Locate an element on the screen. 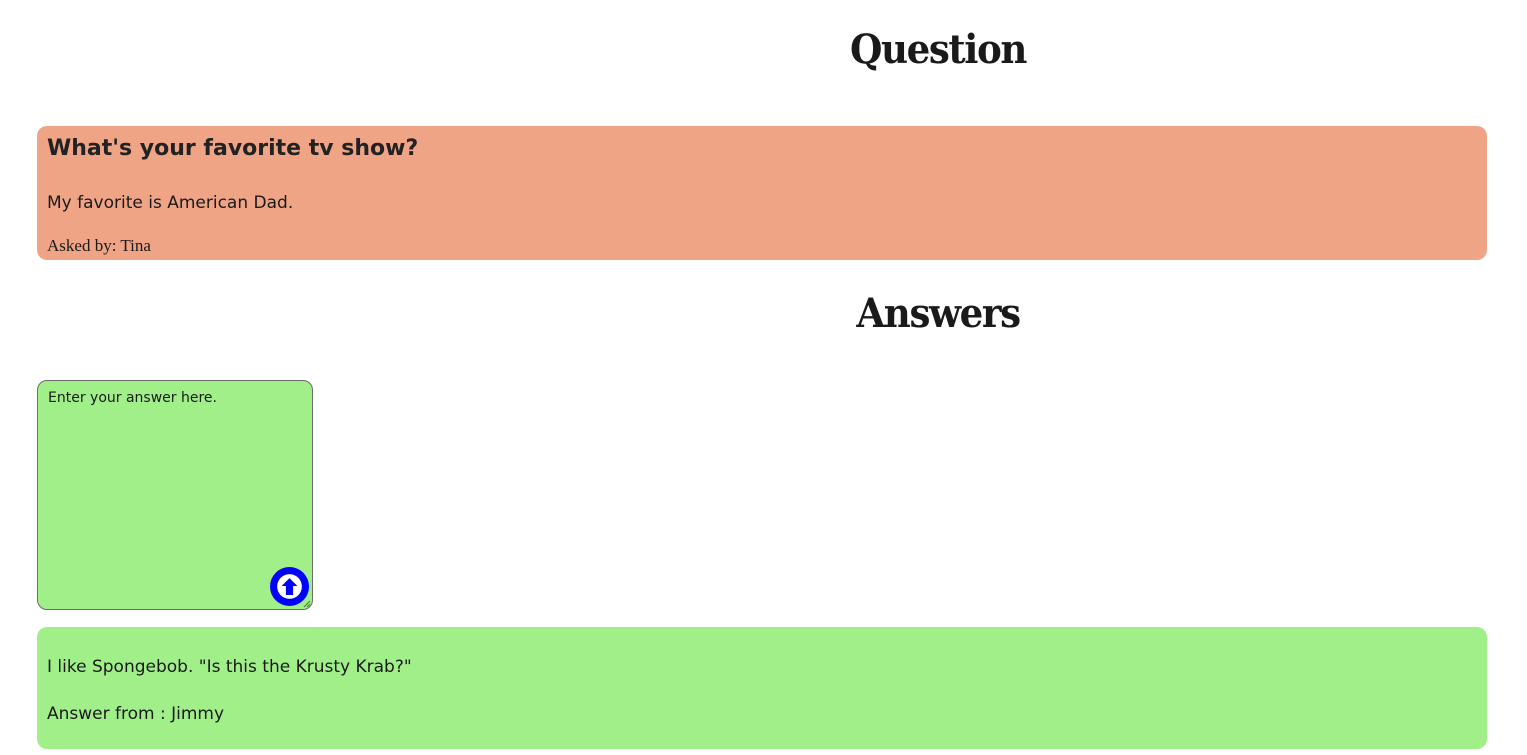 This screenshot has height=755, width=1527. question-heading: Question is located at coordinates (938, 49).